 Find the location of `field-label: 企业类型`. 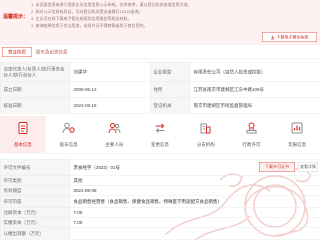

field-label: 企业类型 is located at coordinates (170, 72).